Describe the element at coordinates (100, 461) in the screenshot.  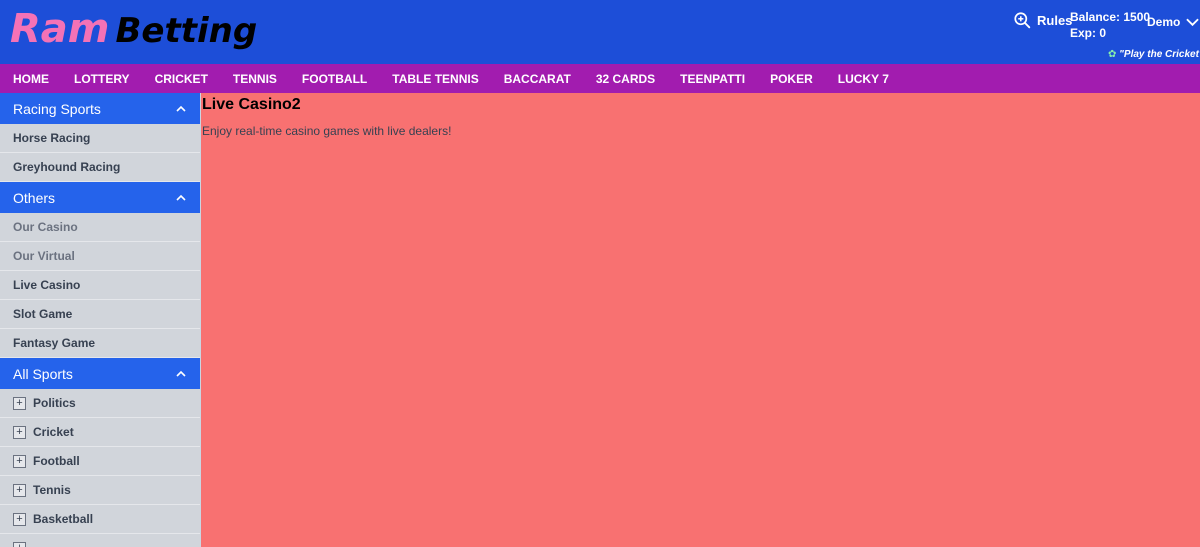
I see `sidebar-item-football: + Football` at that location.